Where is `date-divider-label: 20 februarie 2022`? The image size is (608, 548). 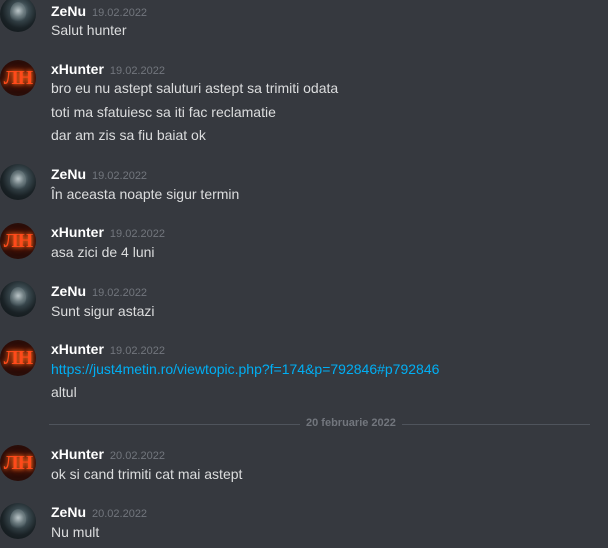
date-divider-label: 20 februarie 2022 is located at coordinates (351, 423).